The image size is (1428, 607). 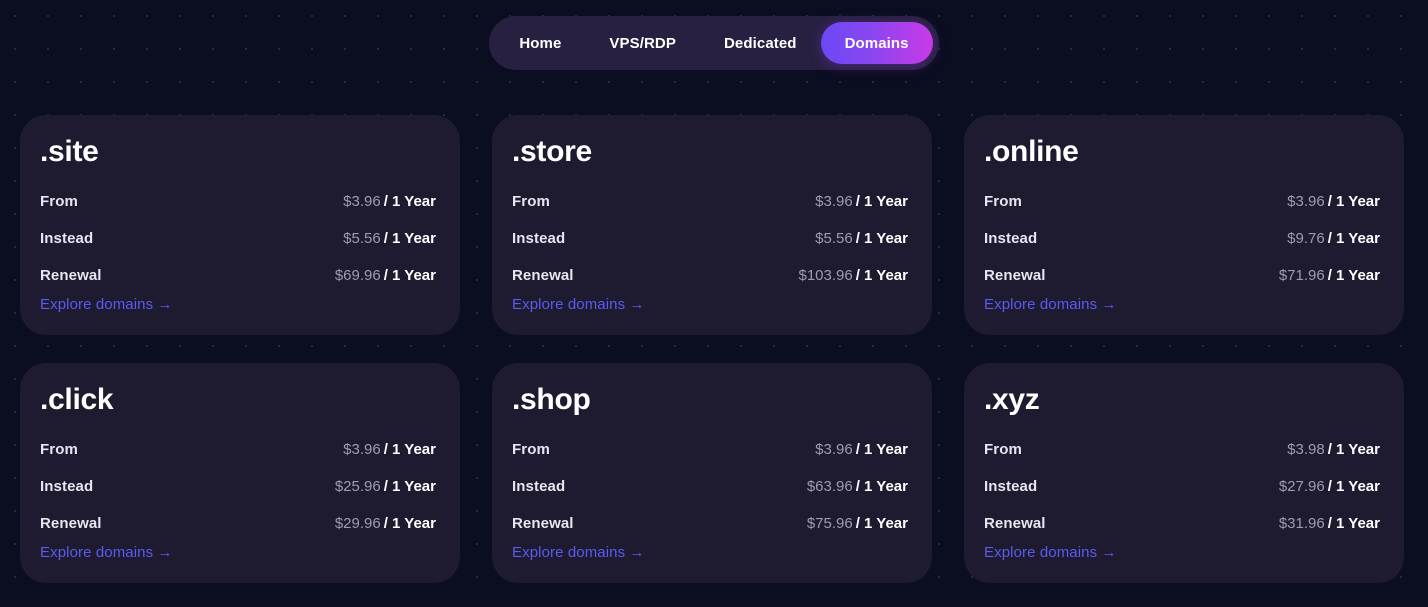 I want to click on price-row-value: $9.76/ 1 Year, so click(x=1333, y=238).